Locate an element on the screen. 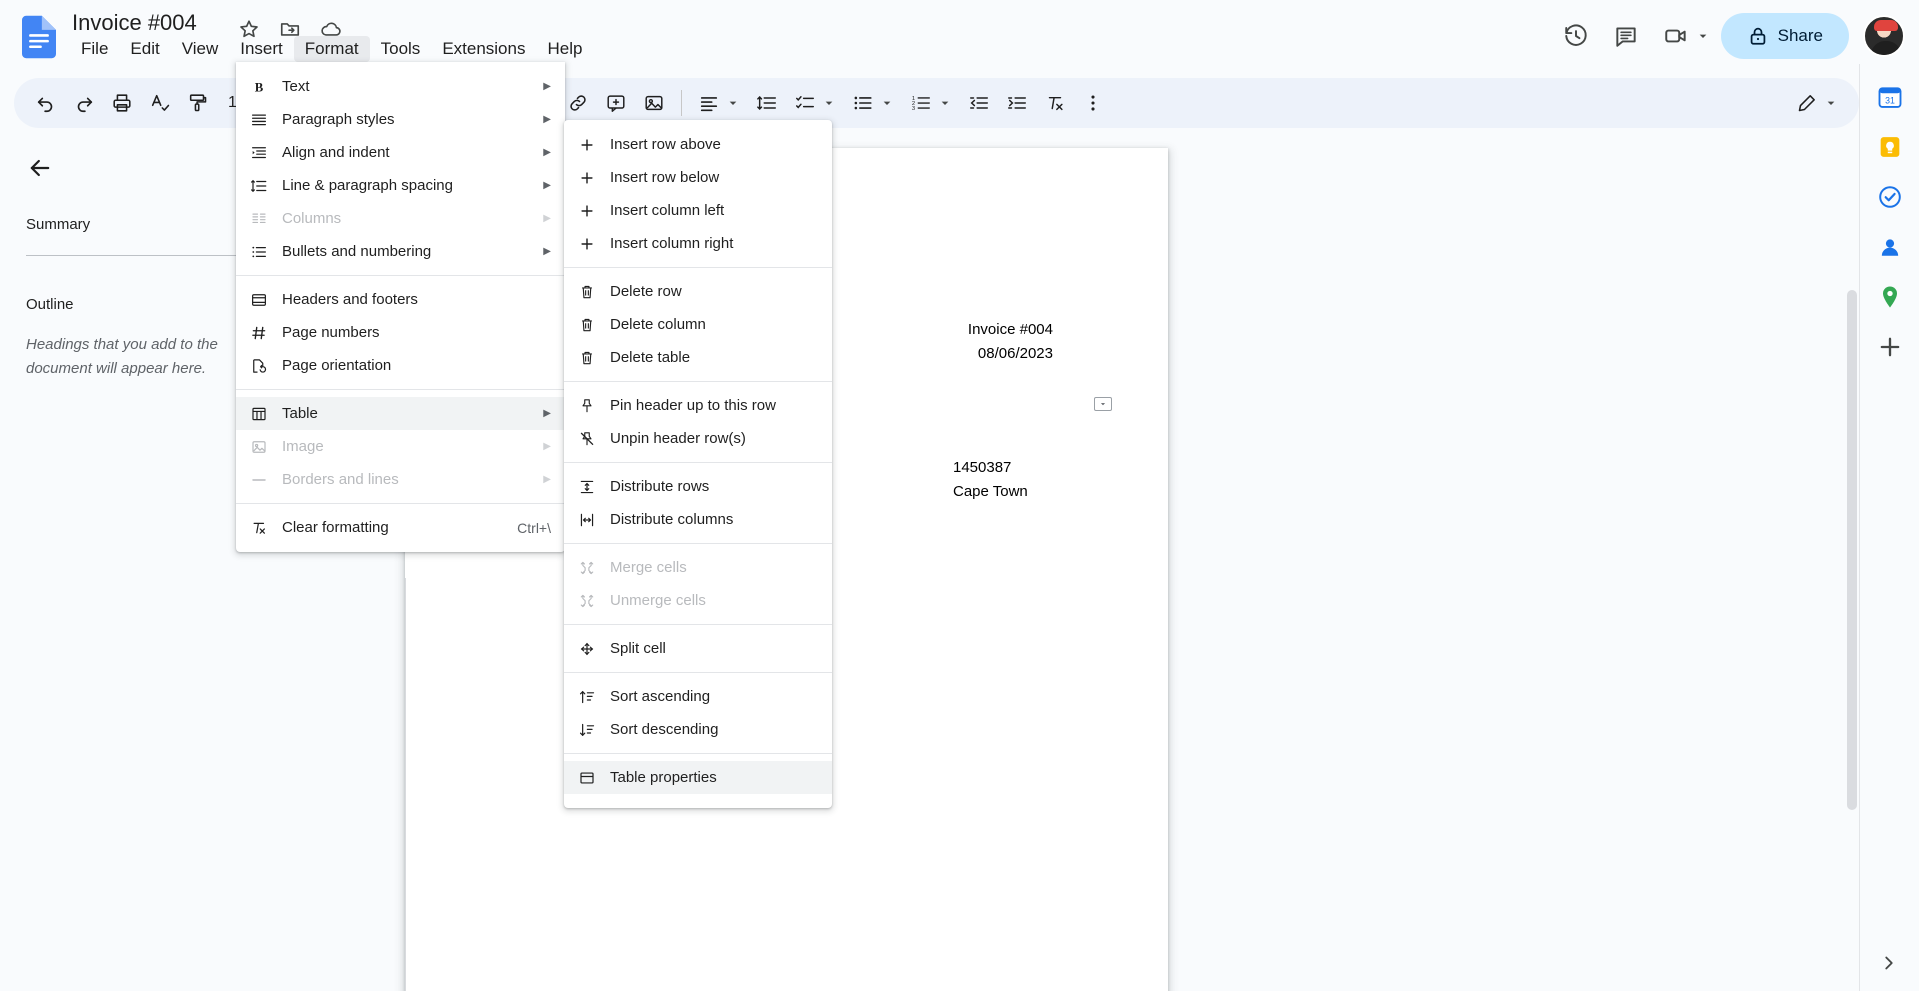  menu-item-pin-header-up-to-this-row: Pin header up to this row is located at coordinates (698, 405).